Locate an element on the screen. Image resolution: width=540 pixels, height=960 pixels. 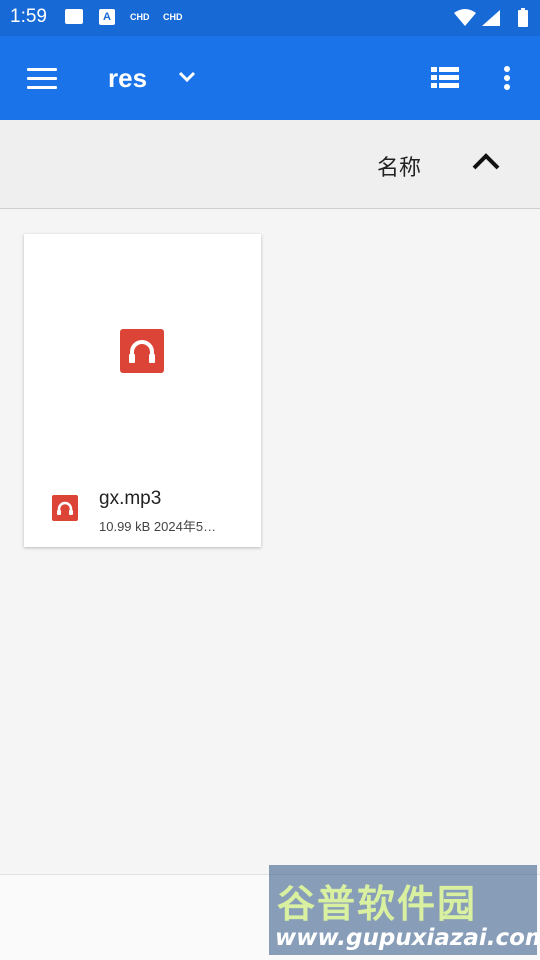
watermark: 谷普软件园 www.gupuxiazai.com is located at coordinates (404, 910).